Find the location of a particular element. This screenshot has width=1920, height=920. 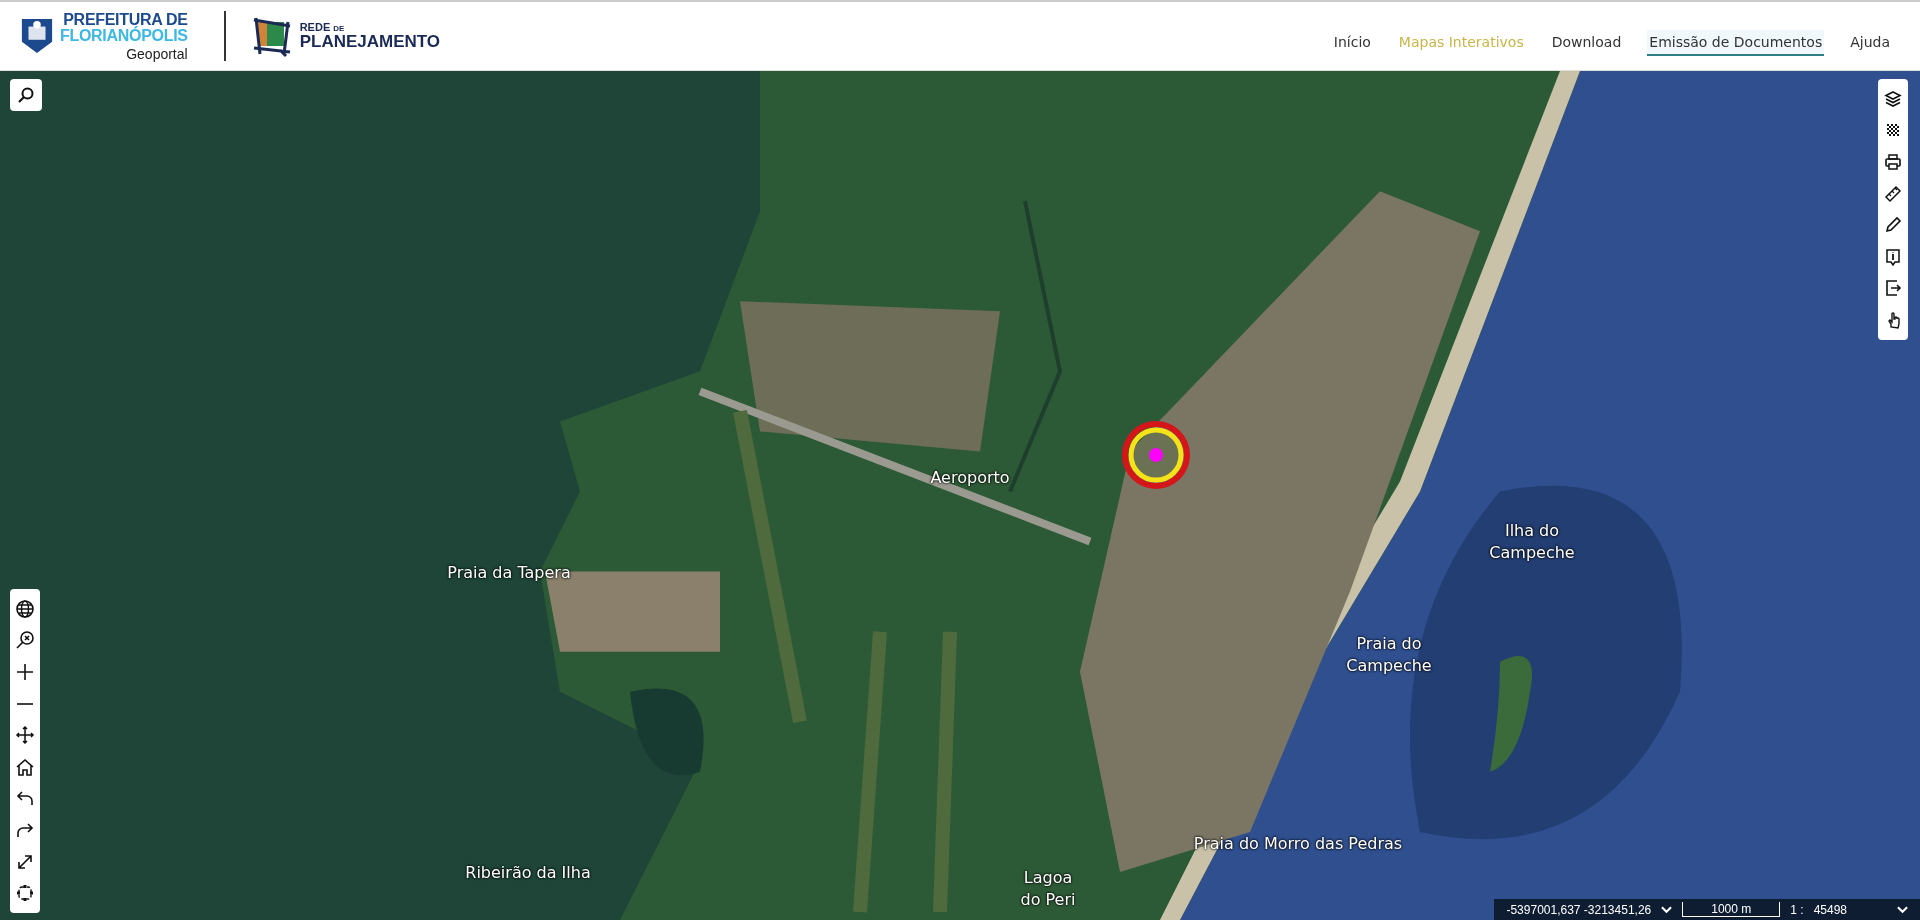

search-icon is located at coordinates (26, 95).